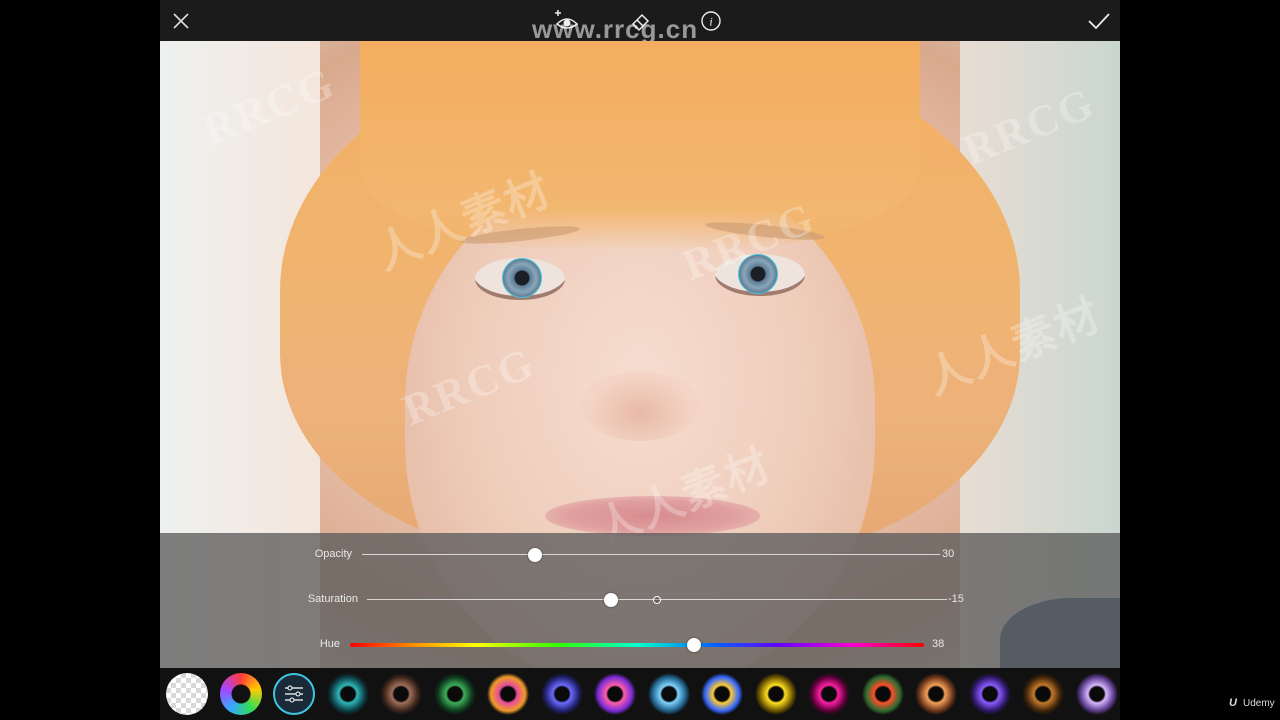 The height and width of the screenshot is (720, 1280). I want to click on iris-preset-magenta, so click(829, 694).